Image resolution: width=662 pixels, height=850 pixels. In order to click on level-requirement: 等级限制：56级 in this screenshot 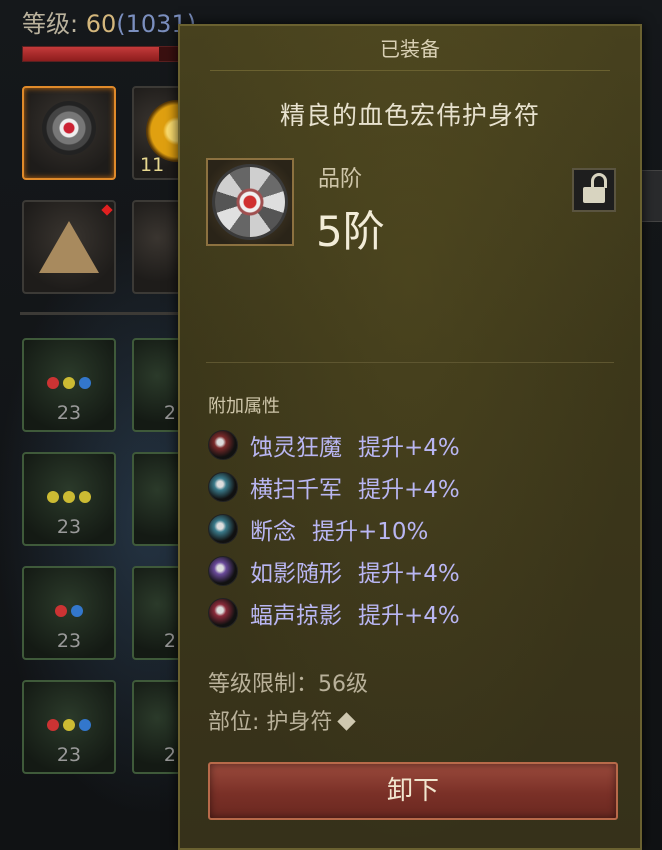, I will do `click(288, 684)`.